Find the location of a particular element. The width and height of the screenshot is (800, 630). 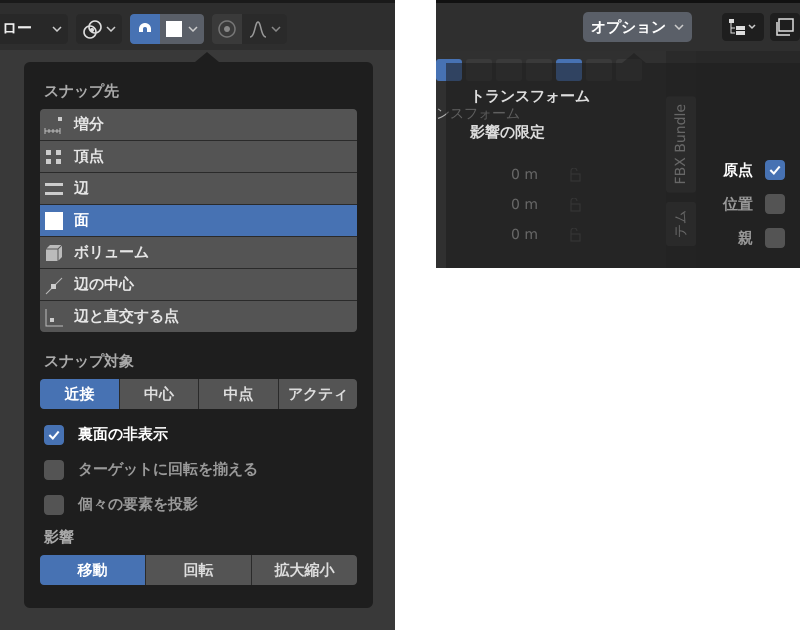

segment-button: 拡大縮小 is located at coordinates (304, 570).